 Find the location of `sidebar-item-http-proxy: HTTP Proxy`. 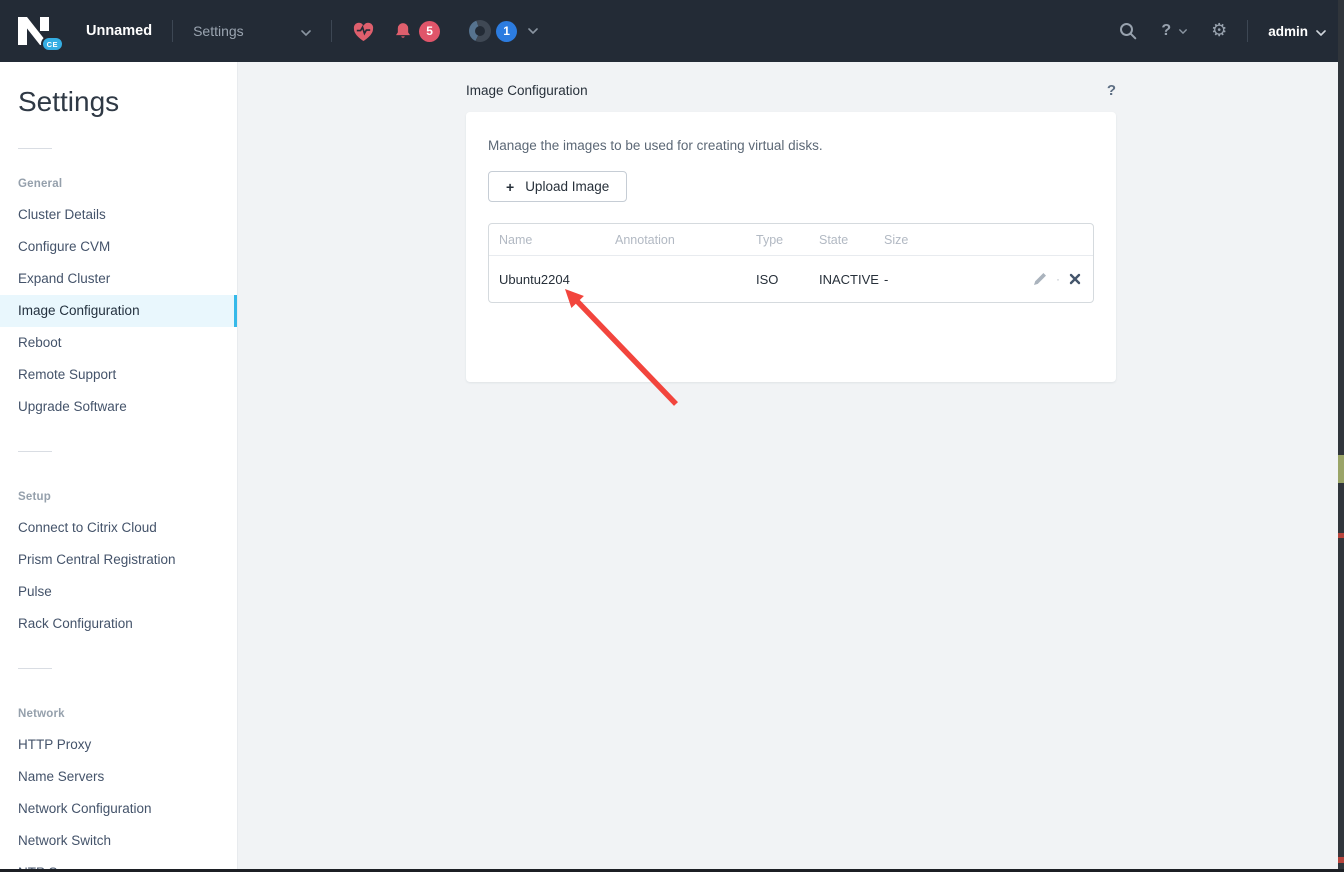

sidebar-item-http-proxy: HTTP Proxy is located at coordinates (118, 745).